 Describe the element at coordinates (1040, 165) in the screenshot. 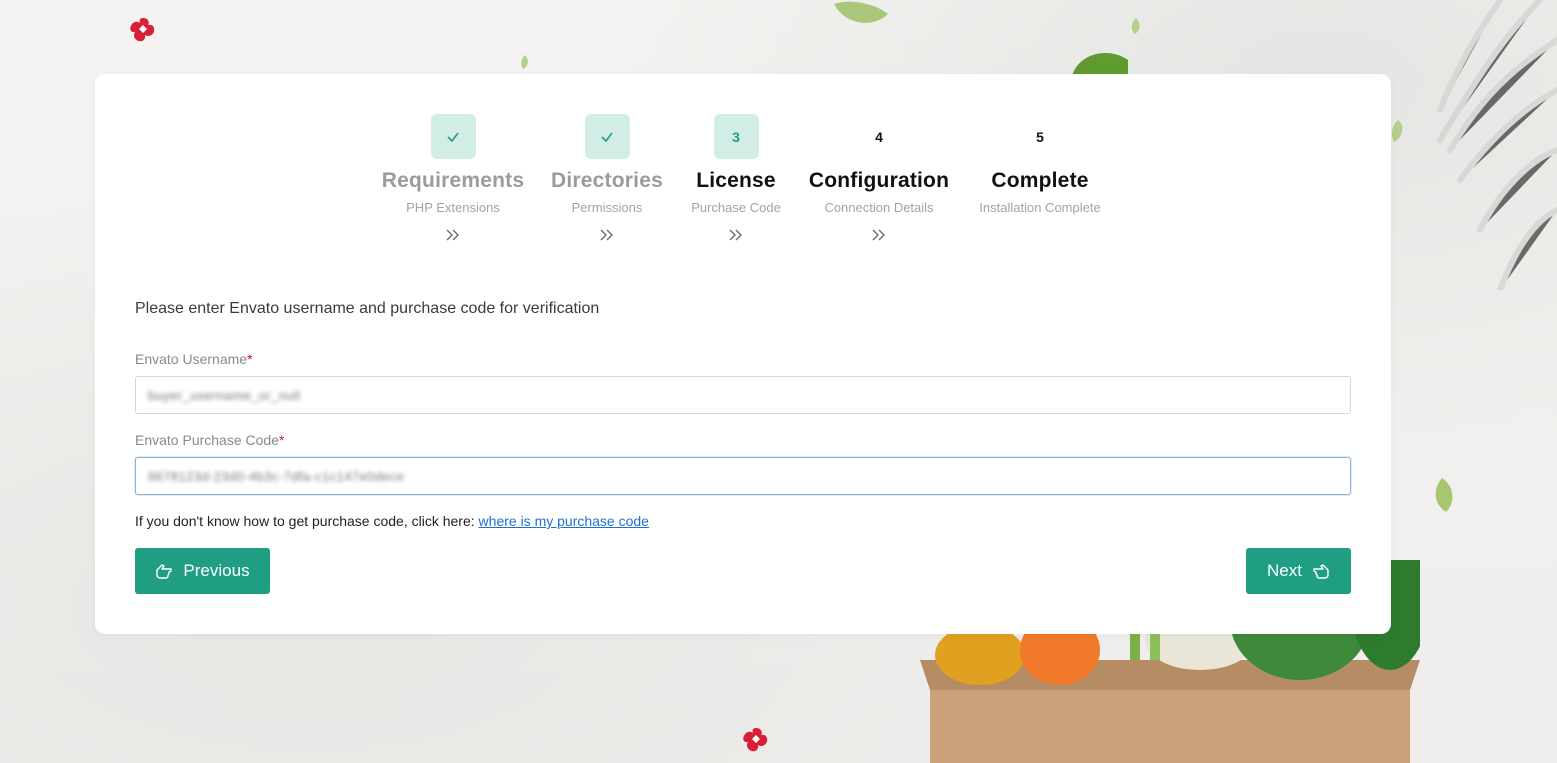

I see `step-complete: 5 Complete Installation Complete` at that location.